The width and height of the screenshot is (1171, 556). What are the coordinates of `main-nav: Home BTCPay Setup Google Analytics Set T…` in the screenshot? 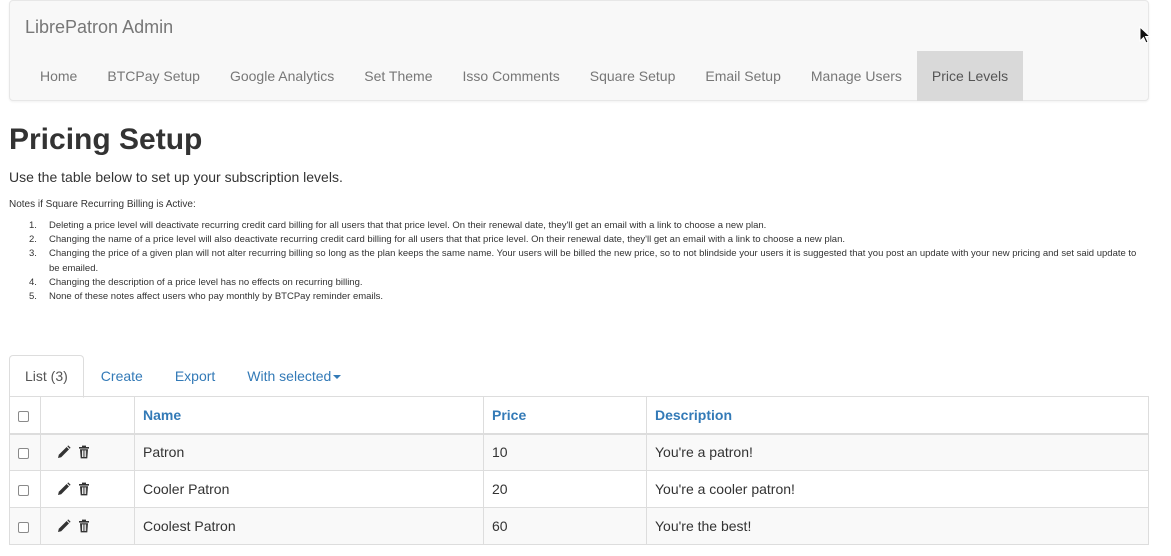 It's located at (524, 76).